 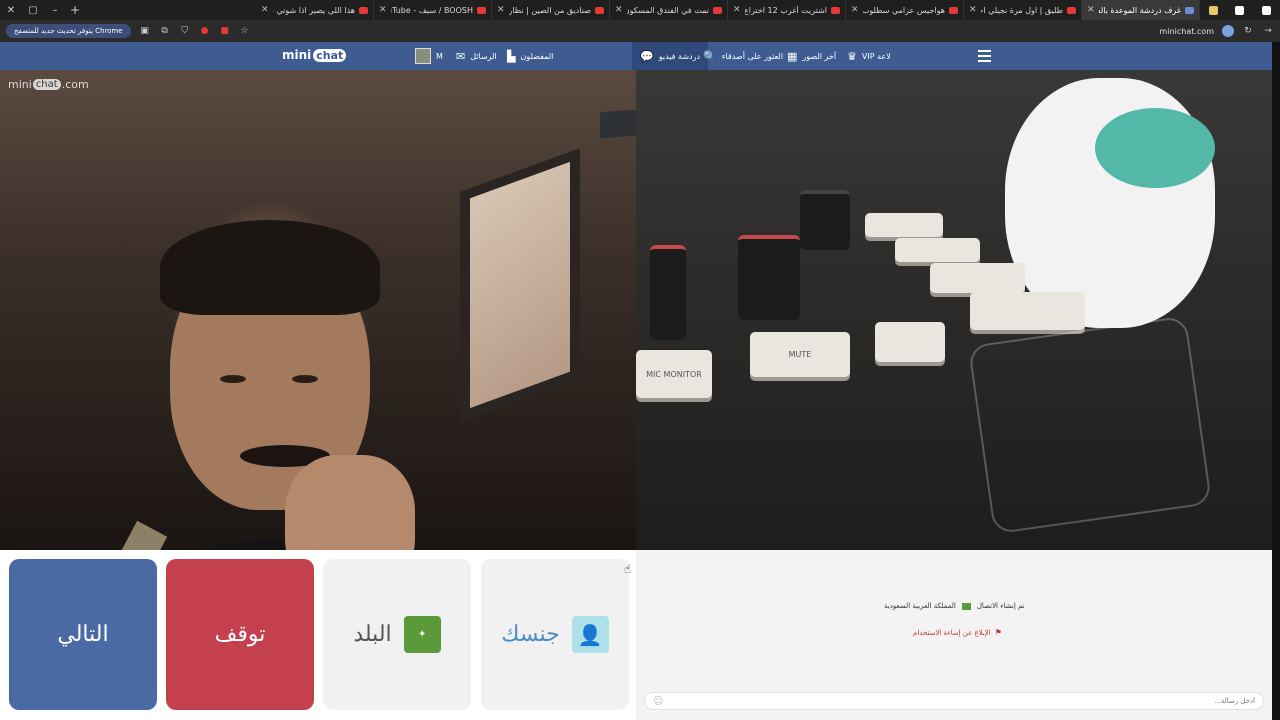 I want to click on stop-button: توقف, so click(x=240, y=634).